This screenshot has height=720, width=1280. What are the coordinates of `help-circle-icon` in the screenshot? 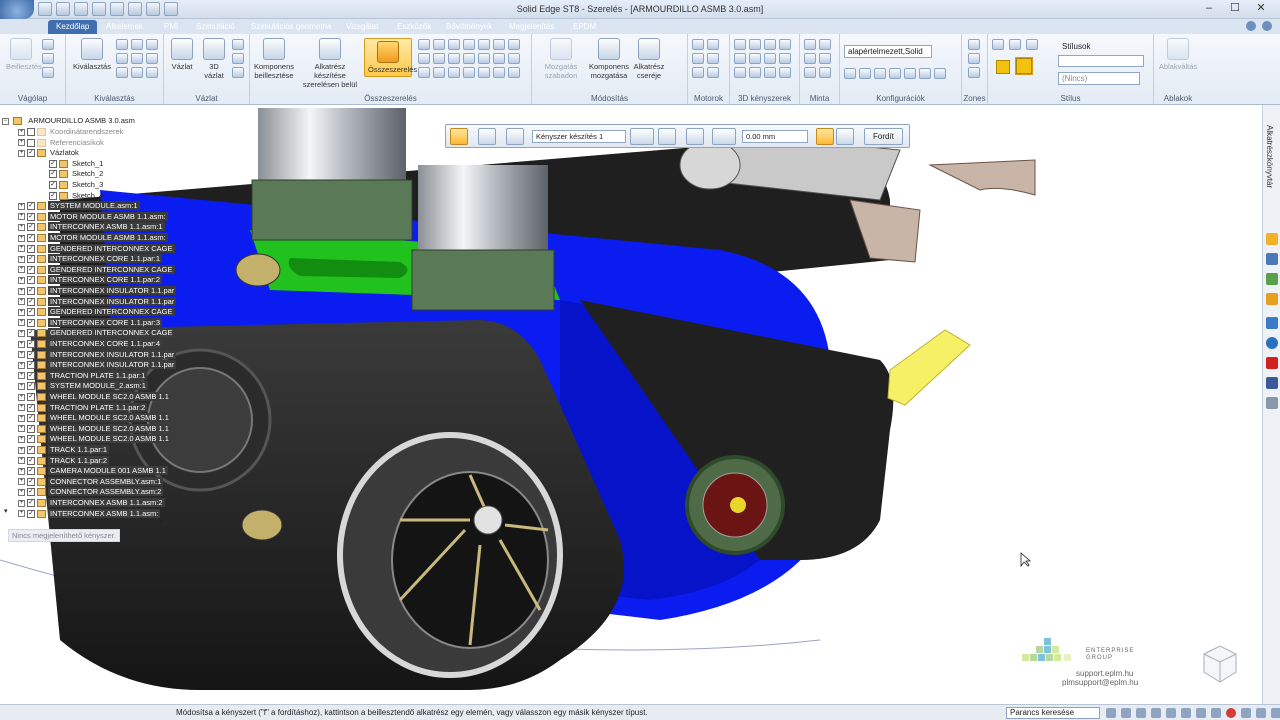 It's located at (1272, 343).